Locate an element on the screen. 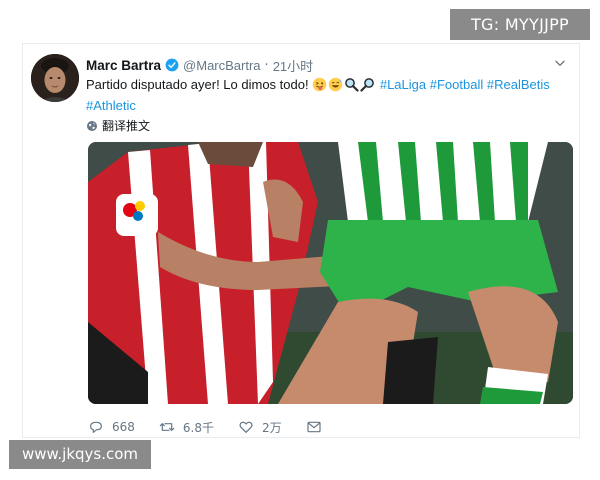 The image size is (600, 480). author-handle: @MarcBartra is located at coordinates (222, 65).